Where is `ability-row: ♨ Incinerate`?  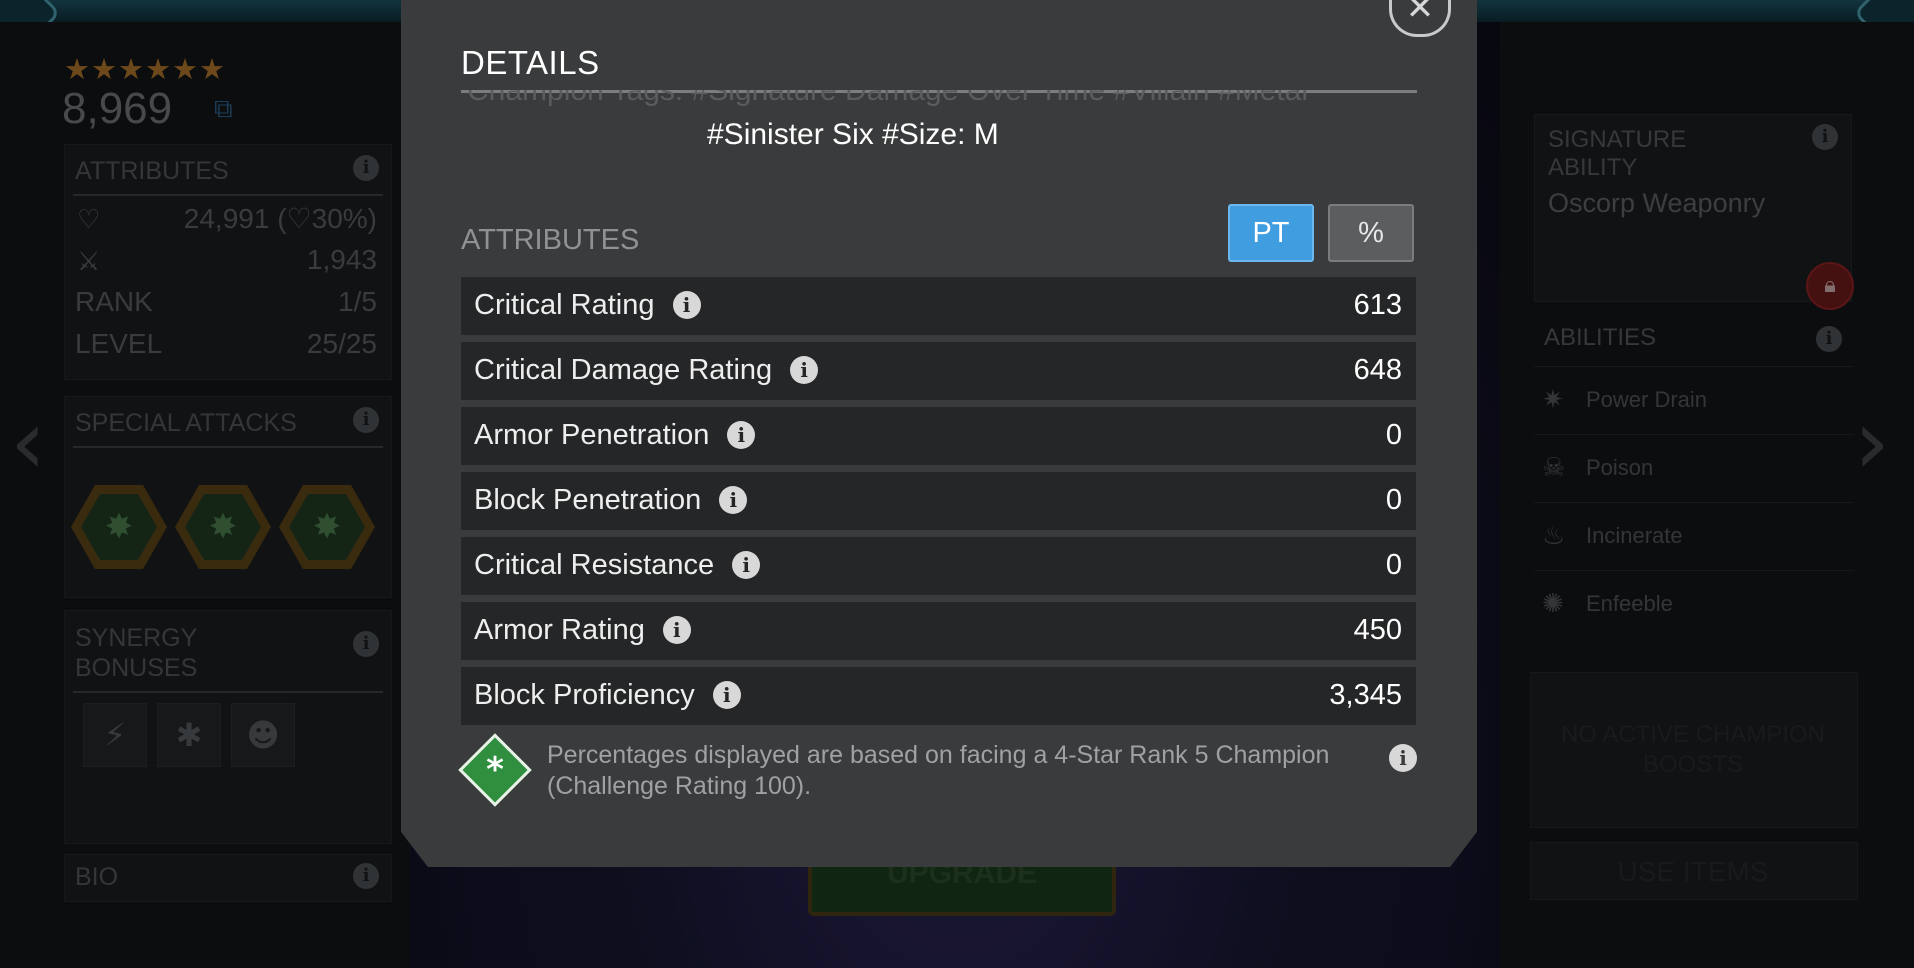
ability-row: ♨ Incinerate is located at coordinates (1694, 535).